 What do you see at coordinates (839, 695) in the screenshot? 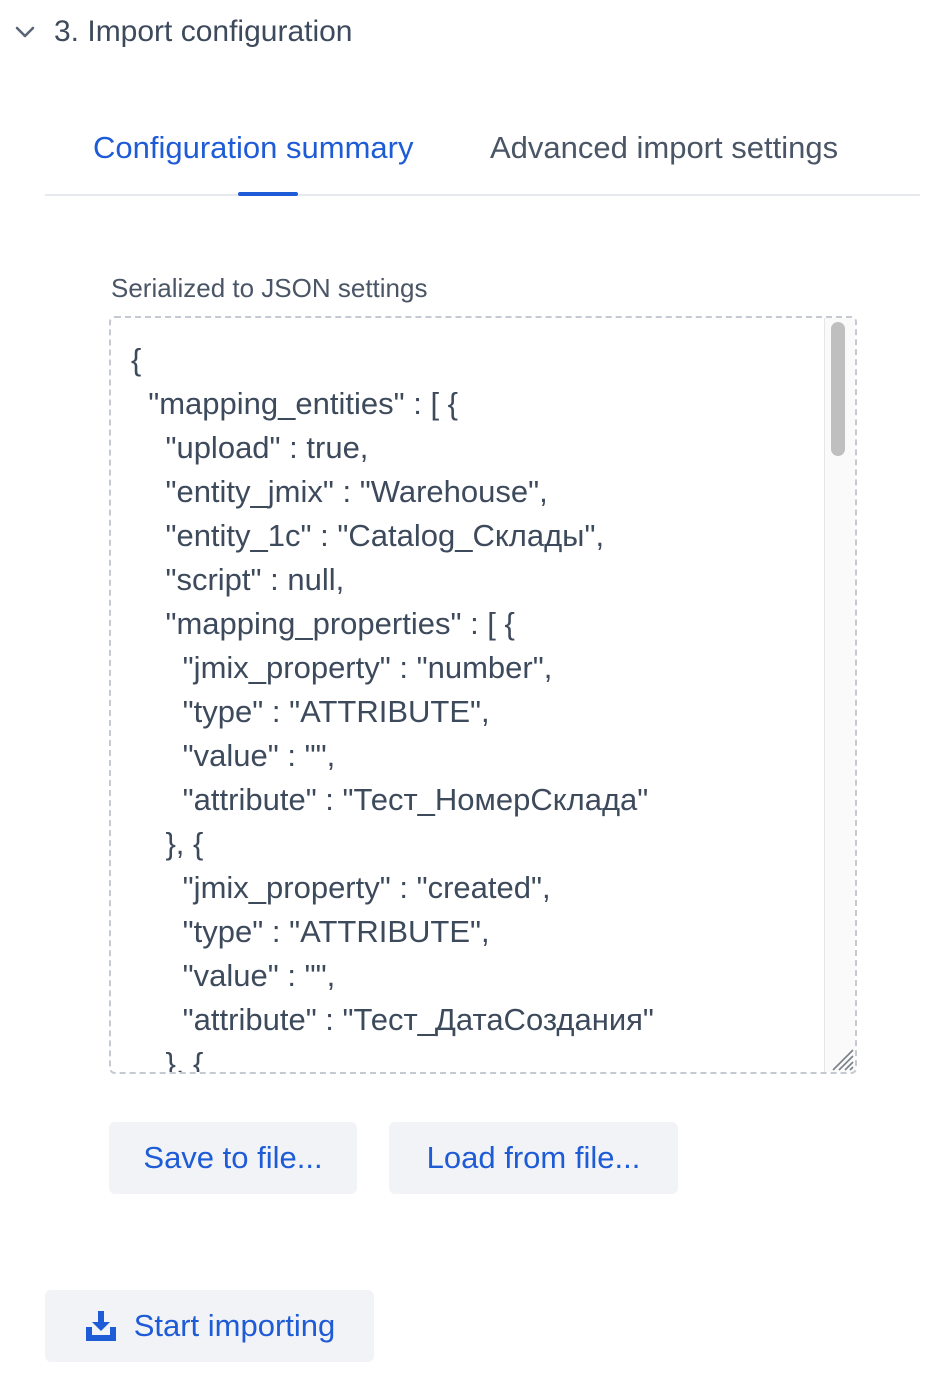
I see `textarea-scrollbar` at bounding box center [839, 695].